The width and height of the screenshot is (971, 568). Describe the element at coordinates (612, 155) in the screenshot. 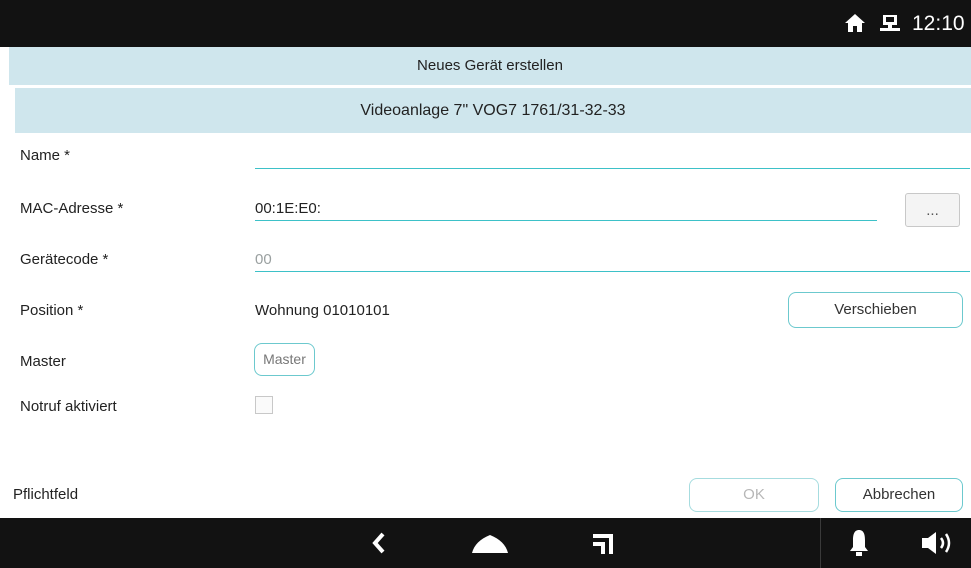

I see `name-input` at that location.